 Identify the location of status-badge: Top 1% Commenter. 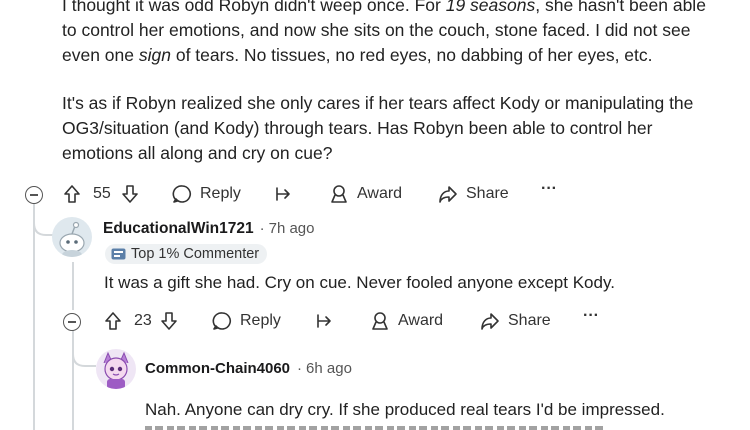
(186, 254).